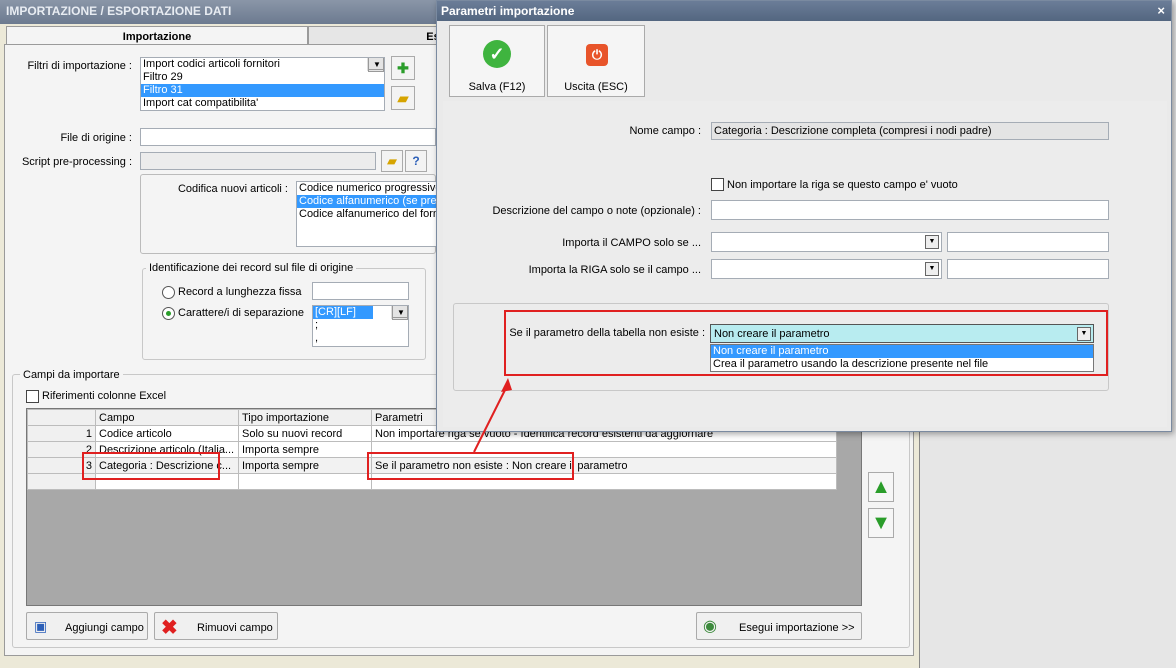 The height and width of the screenshot is (668, 1176). What do you see at coordinates (492, 415) in the screenshot?
I see `annotation-arrow` at bounding box center [492, 415].